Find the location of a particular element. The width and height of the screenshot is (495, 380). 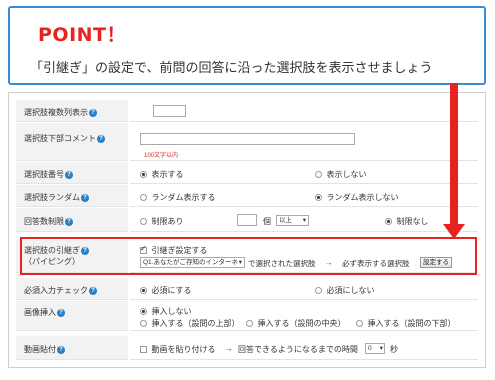

limit-off-option: 制限なし is located at coordinates (406, 221).